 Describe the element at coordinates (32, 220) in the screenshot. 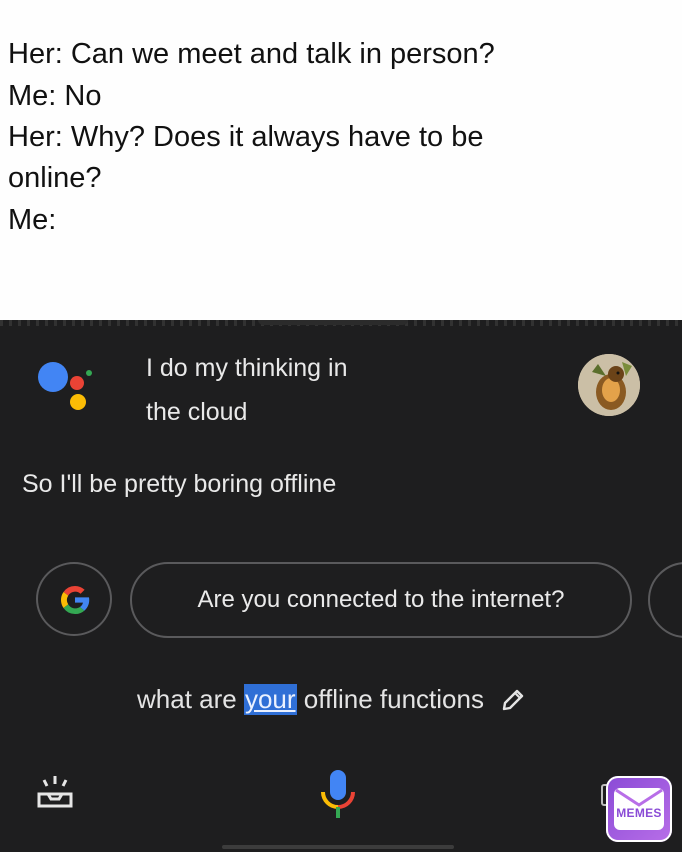

I see `caption-line: Me:` at that location.